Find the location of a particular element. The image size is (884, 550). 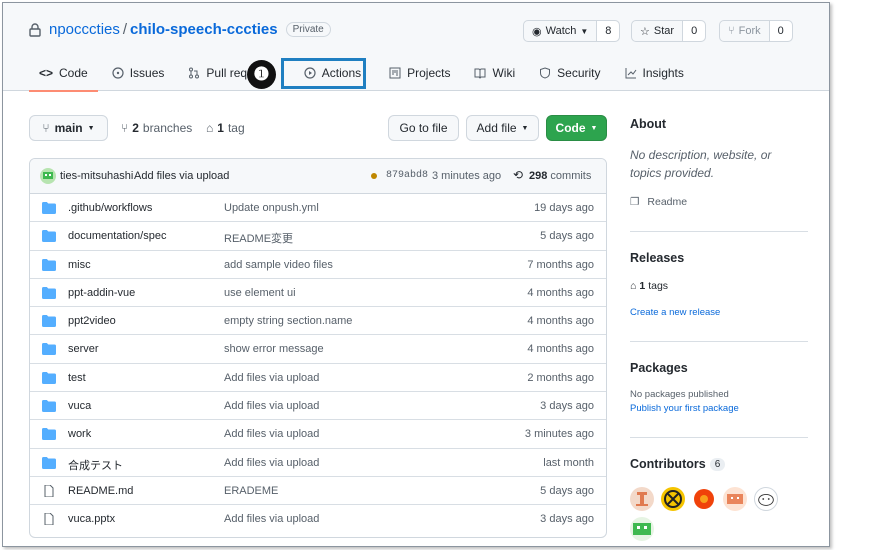

table-row: vuca.pptx Add files via upload 3 days ago is located at coordinates (318, 519).